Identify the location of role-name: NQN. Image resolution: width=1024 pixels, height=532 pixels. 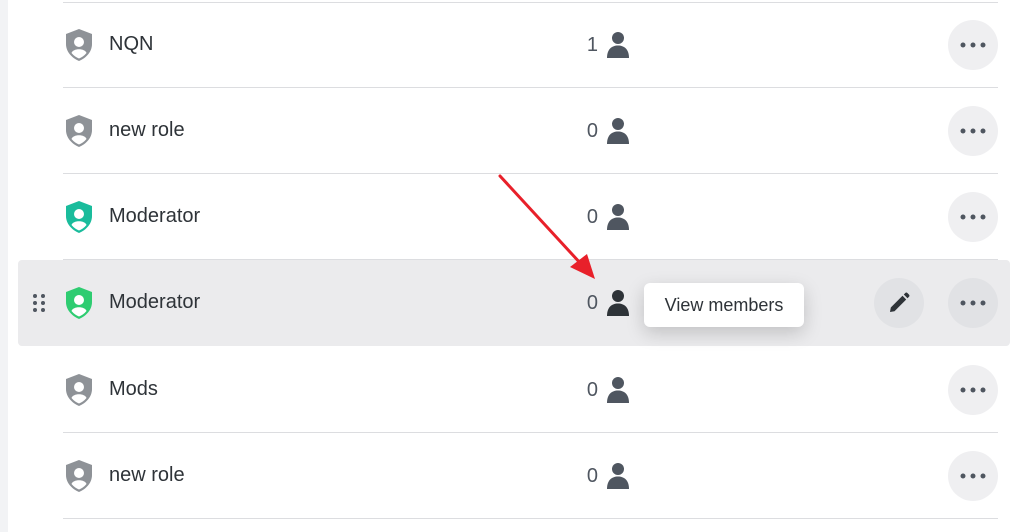
(131, 44).